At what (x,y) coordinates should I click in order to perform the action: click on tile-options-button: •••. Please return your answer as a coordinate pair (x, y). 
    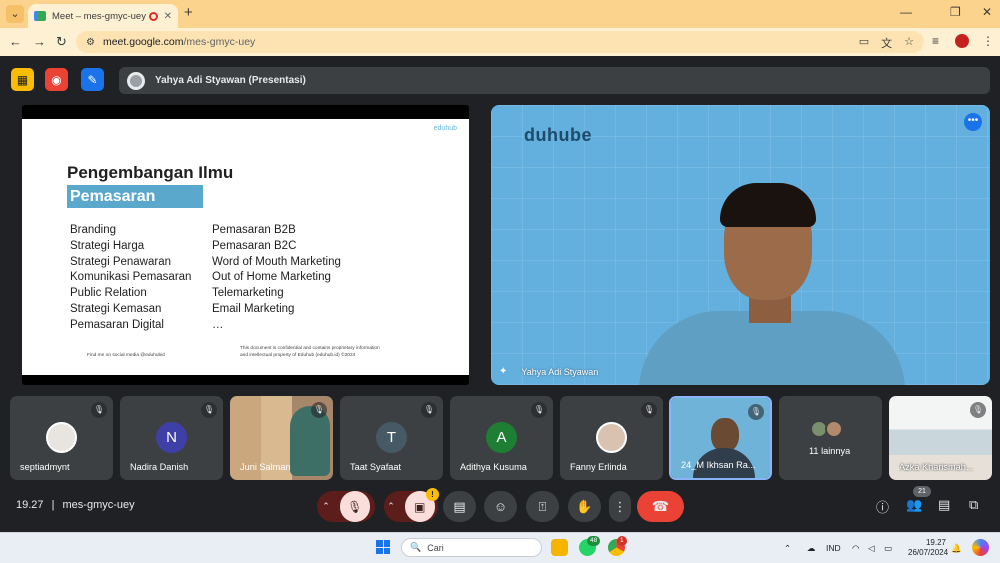
    Looking at the image, I should click on (973, 122).